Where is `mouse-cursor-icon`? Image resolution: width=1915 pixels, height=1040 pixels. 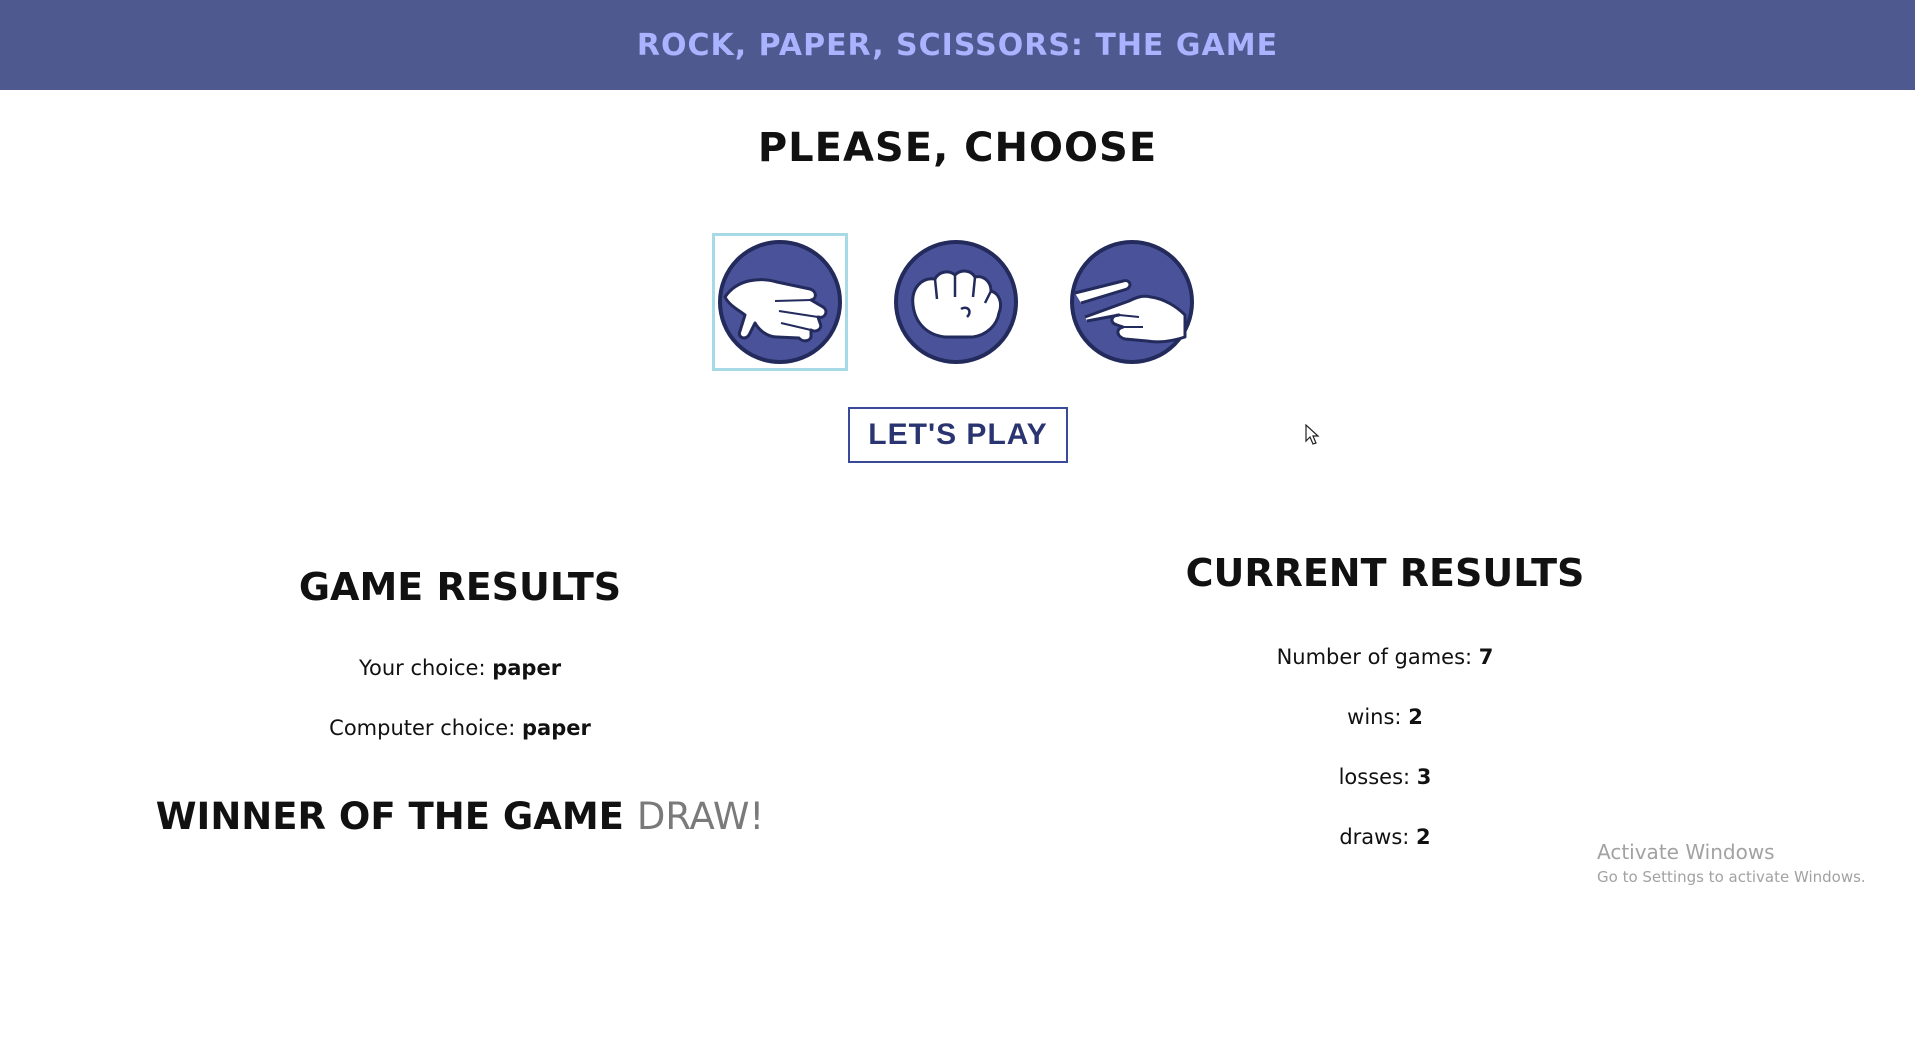
mouse-cursor-icon is located at coordinates (1312, 434).